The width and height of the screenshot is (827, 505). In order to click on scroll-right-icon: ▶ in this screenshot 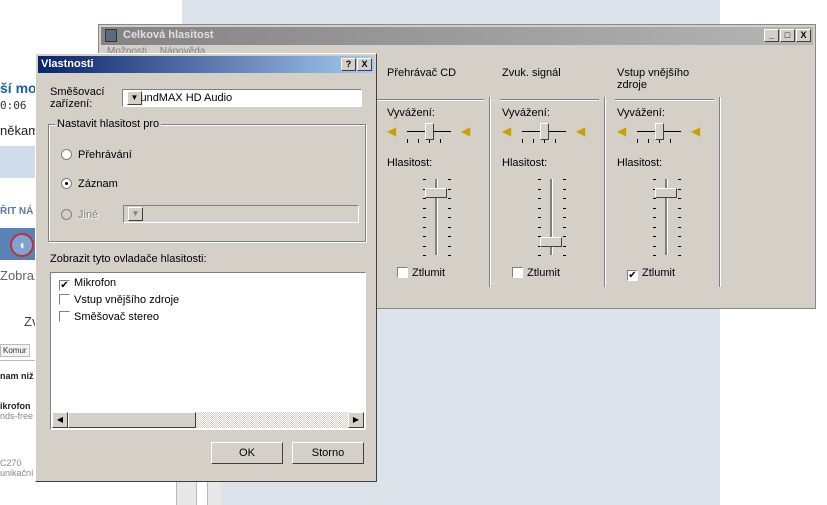, I will do `click(356, 420)`.